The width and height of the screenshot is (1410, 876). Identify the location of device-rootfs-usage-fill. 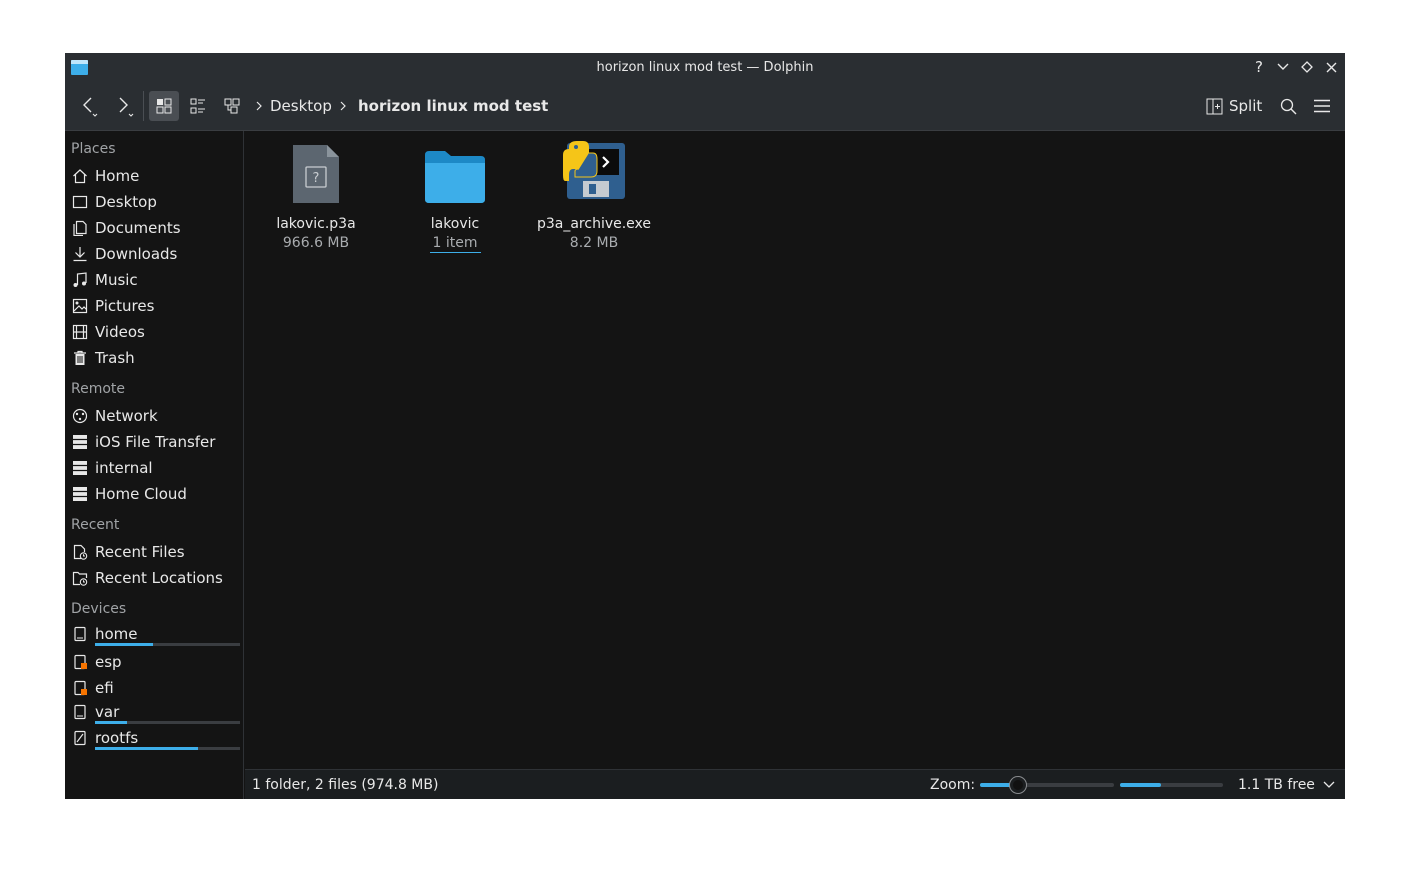
(146, 748).